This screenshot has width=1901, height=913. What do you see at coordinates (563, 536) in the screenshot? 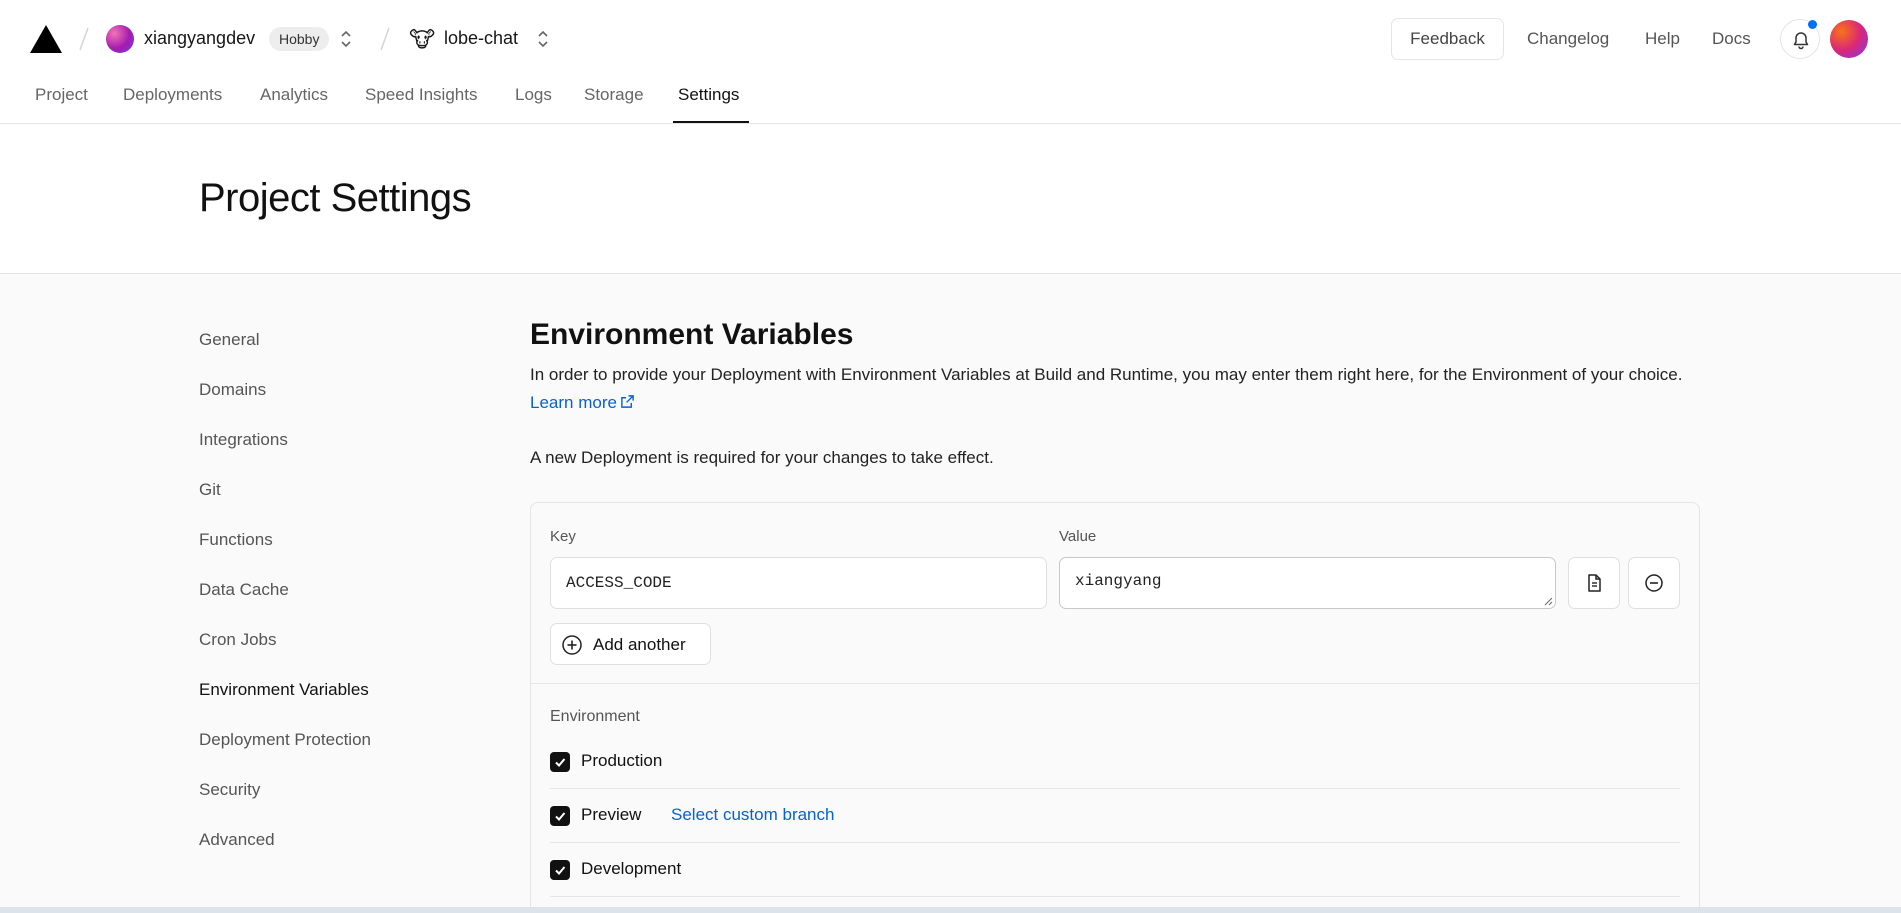
I see `key-label: Key` at bounding box center [563, 536].